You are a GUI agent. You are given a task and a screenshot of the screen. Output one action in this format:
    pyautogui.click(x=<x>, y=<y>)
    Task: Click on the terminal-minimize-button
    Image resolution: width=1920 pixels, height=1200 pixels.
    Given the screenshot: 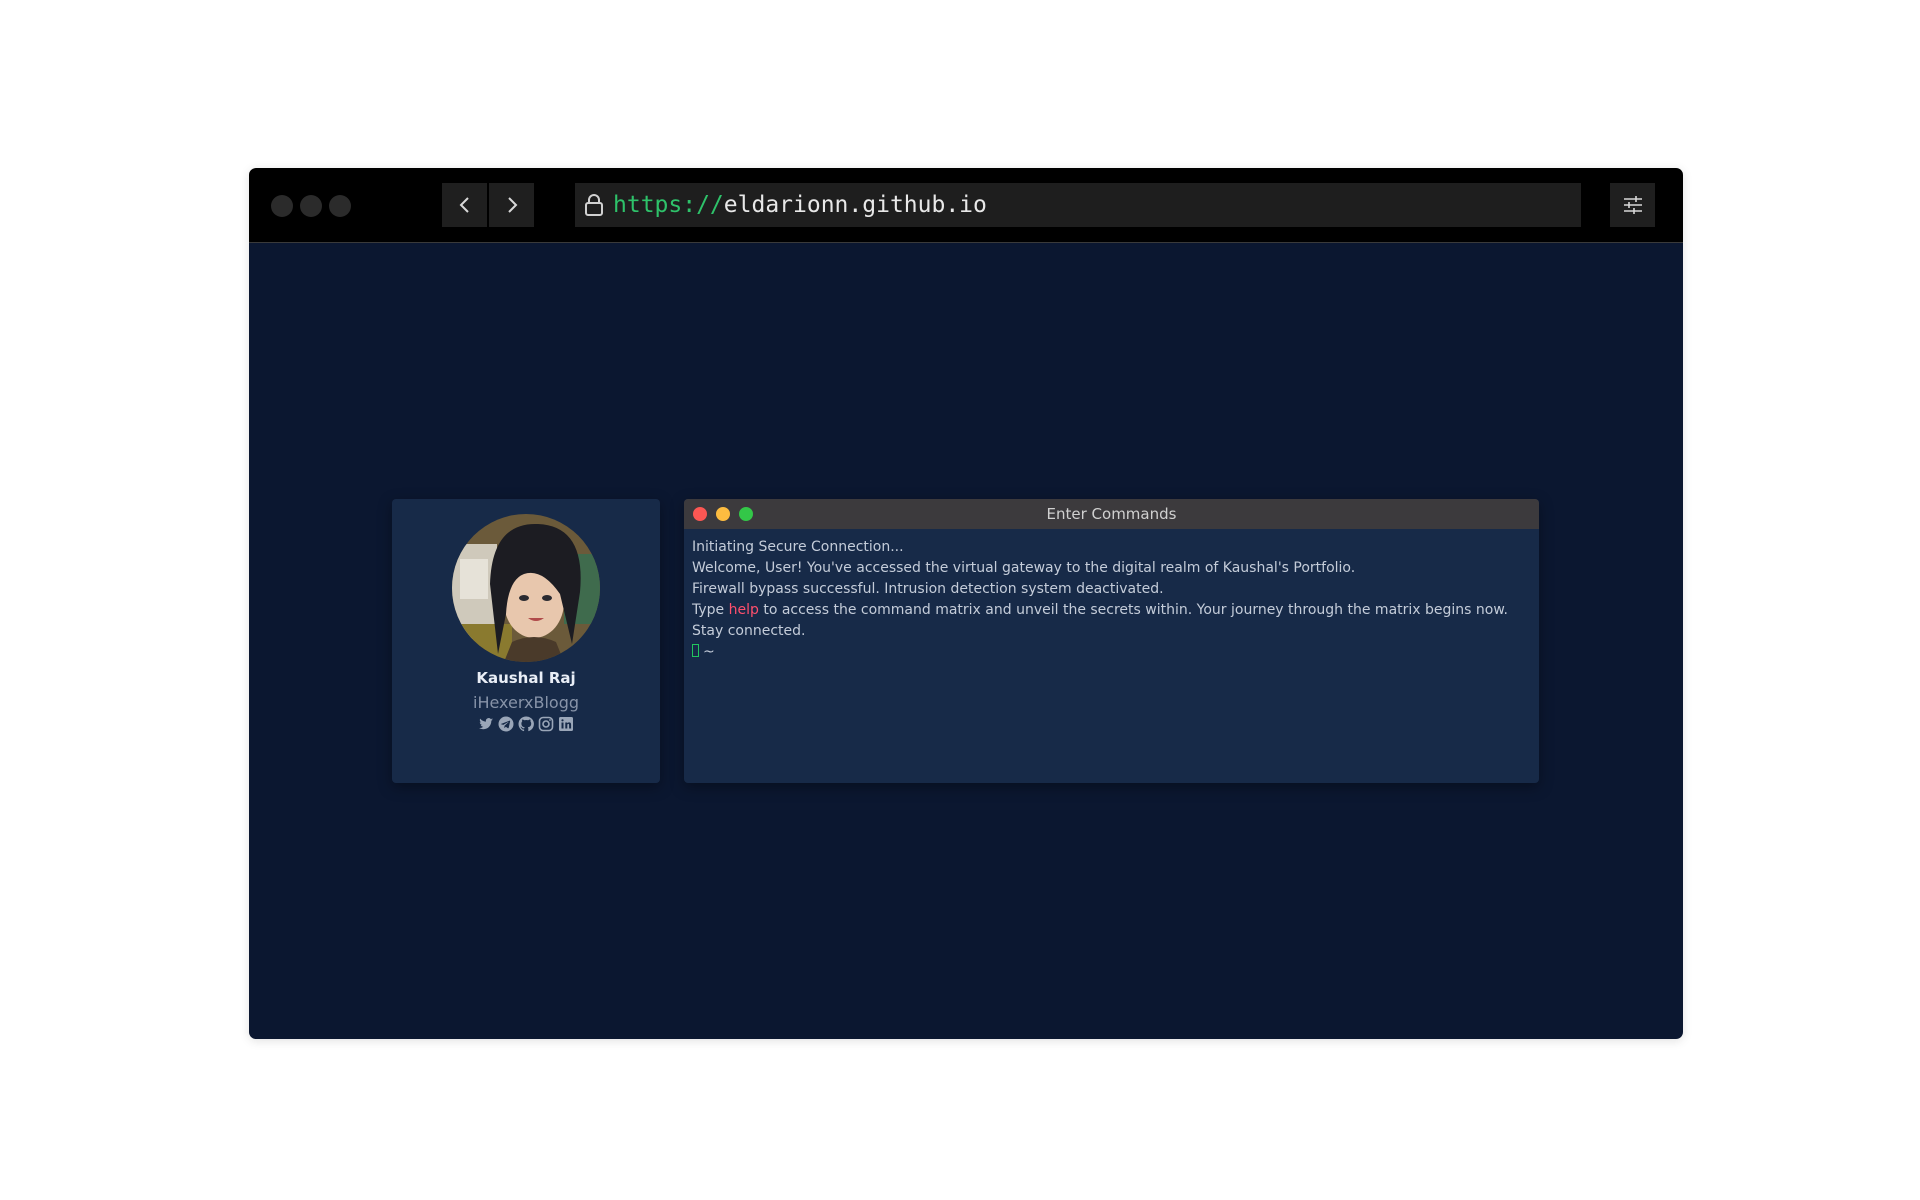 What is the action you would take?
    pyautogui.click(x=723, y=514)
    